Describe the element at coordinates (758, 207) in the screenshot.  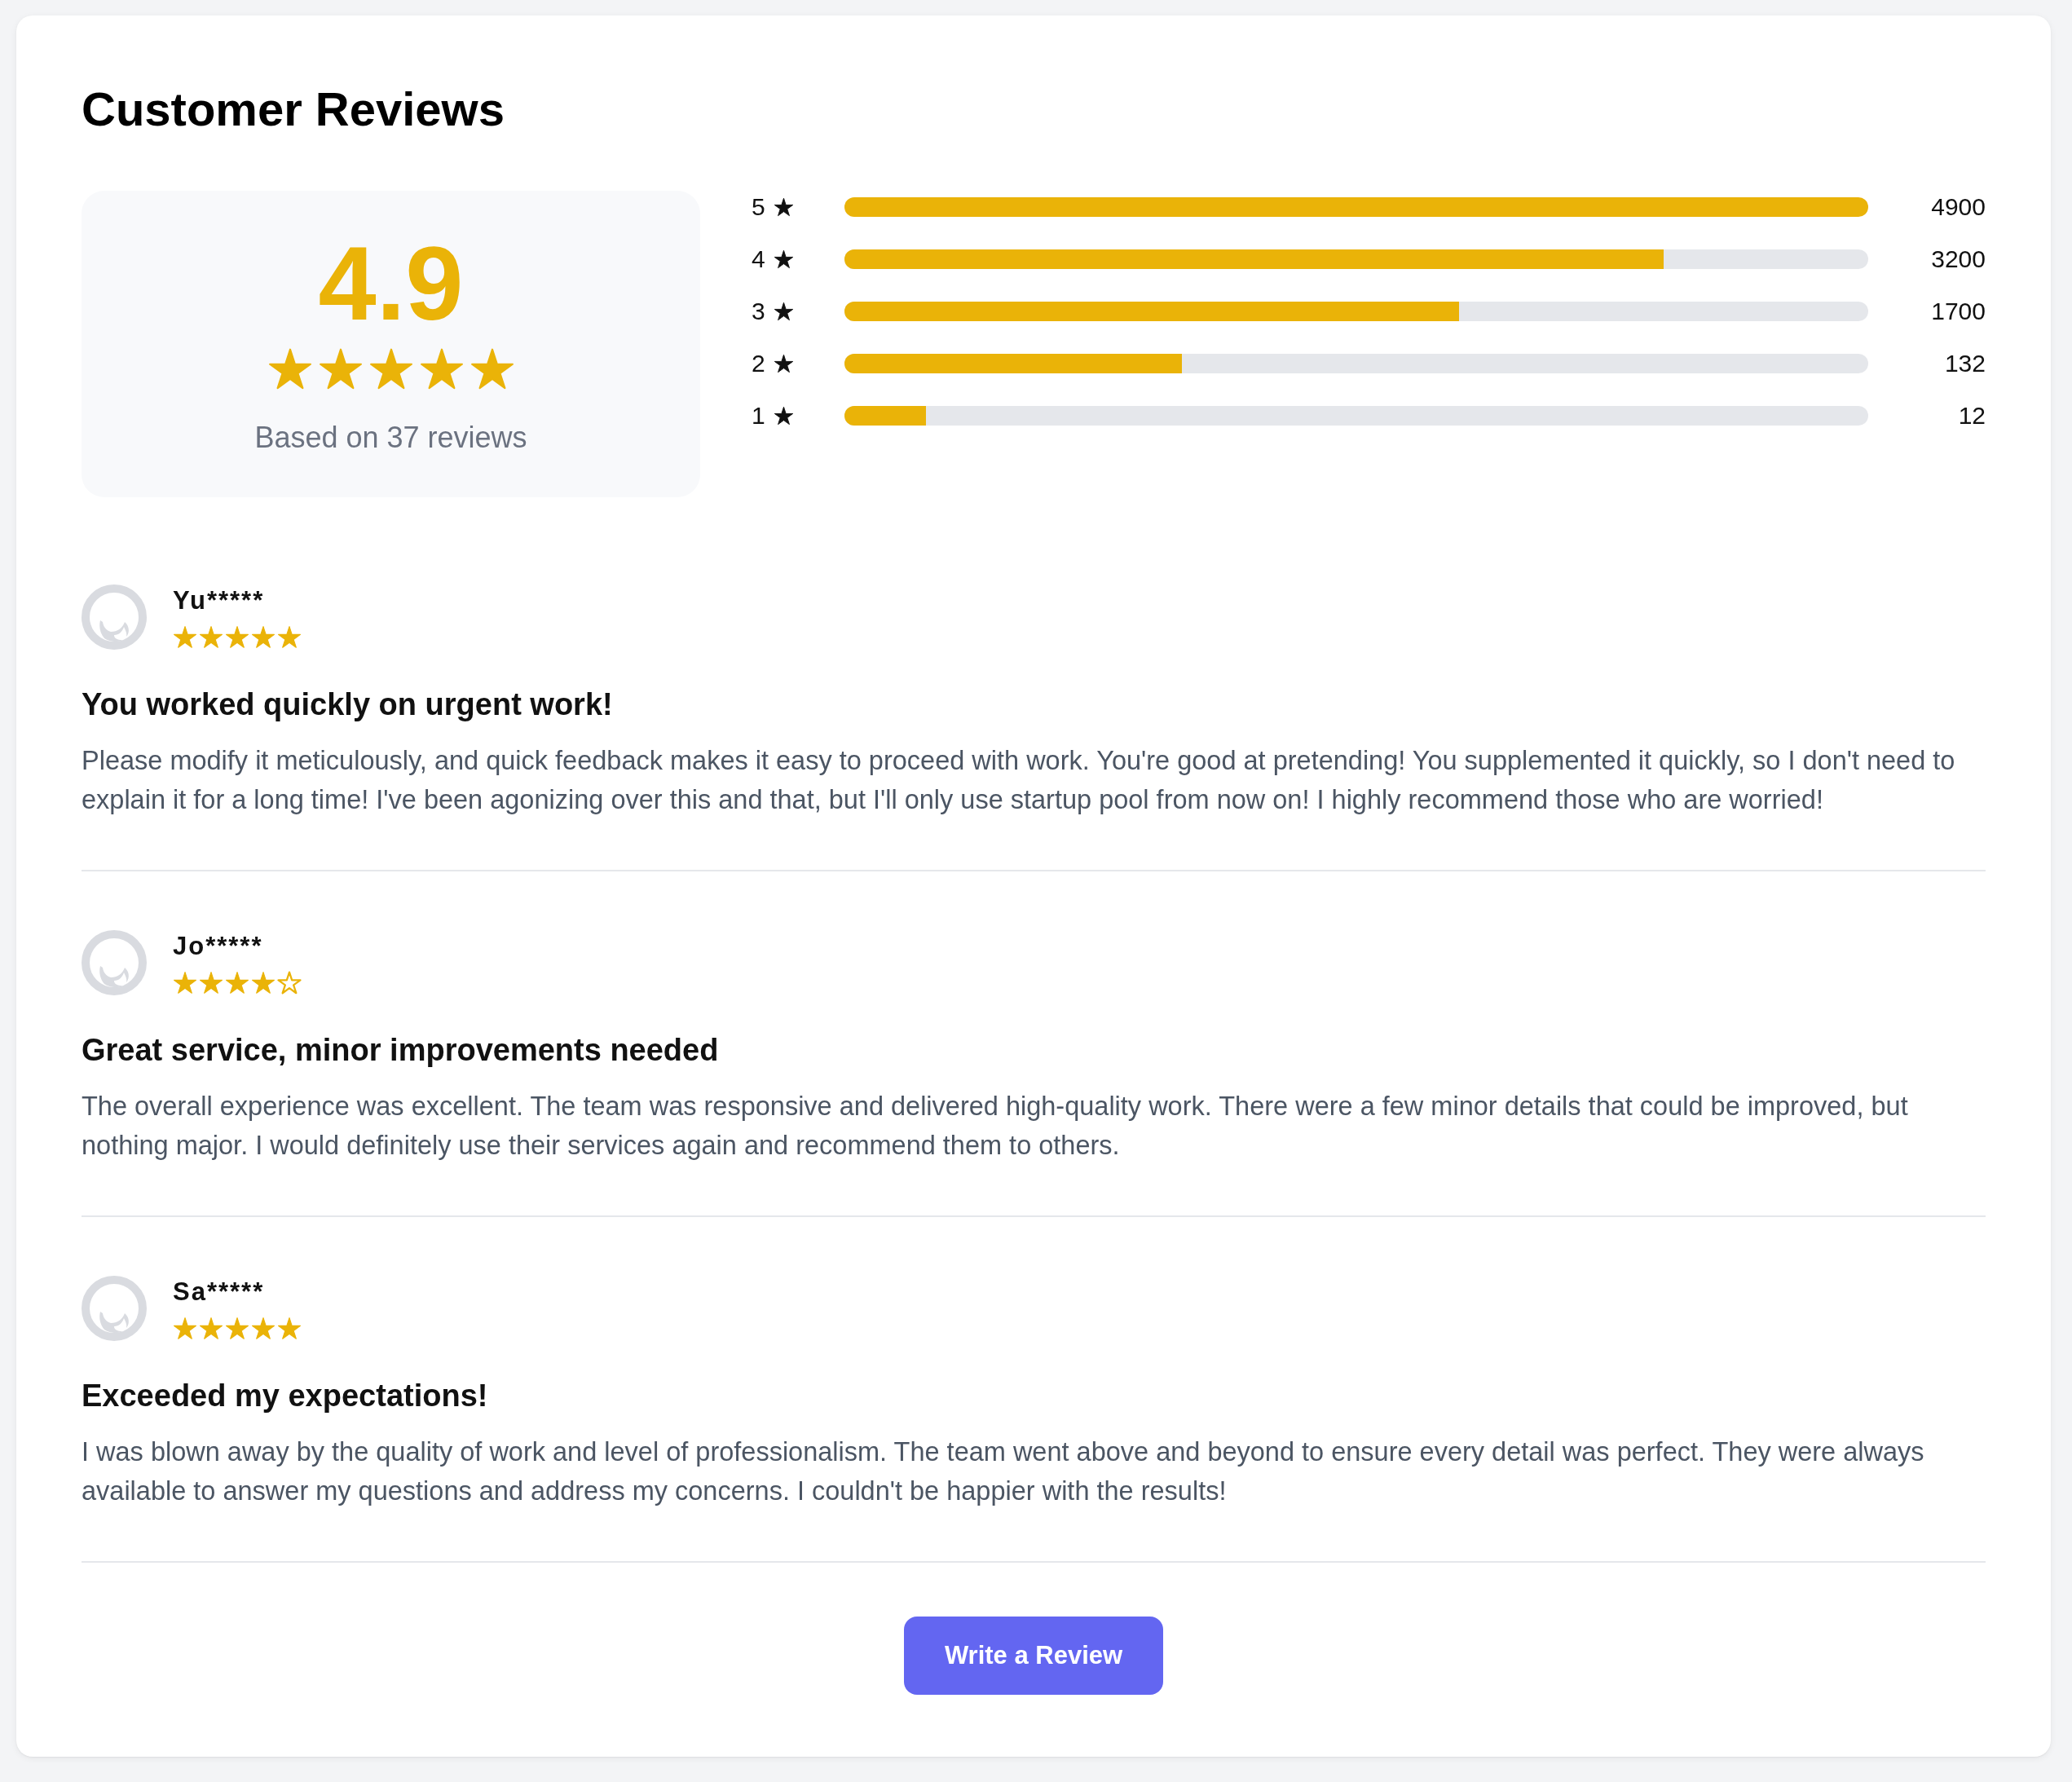
I see `star-level-label: 5` at that location.